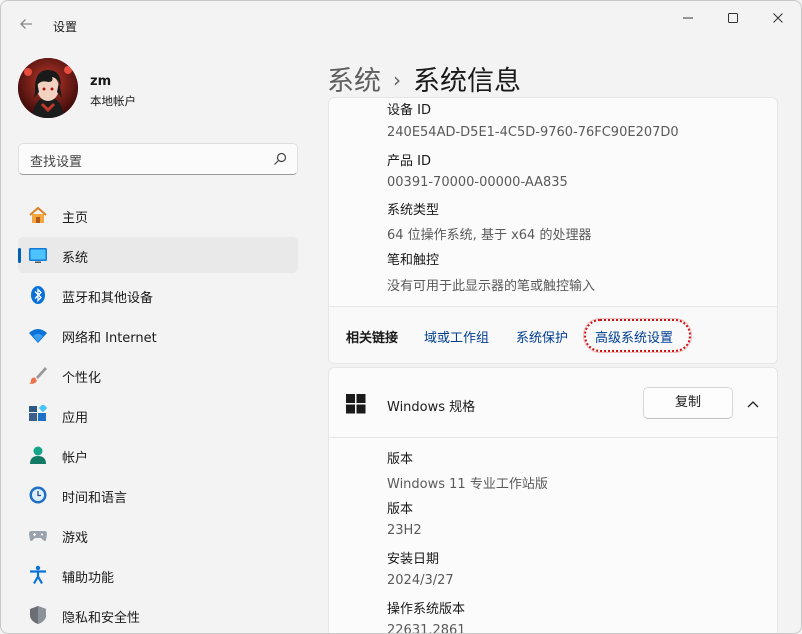 Image resolution: width=802 pixels, height=634 pixels. What do you see at coordinates (75, 218) in the screenshot?
I see `sidebar-item-label: 主页` at bounding box center [75, 218].